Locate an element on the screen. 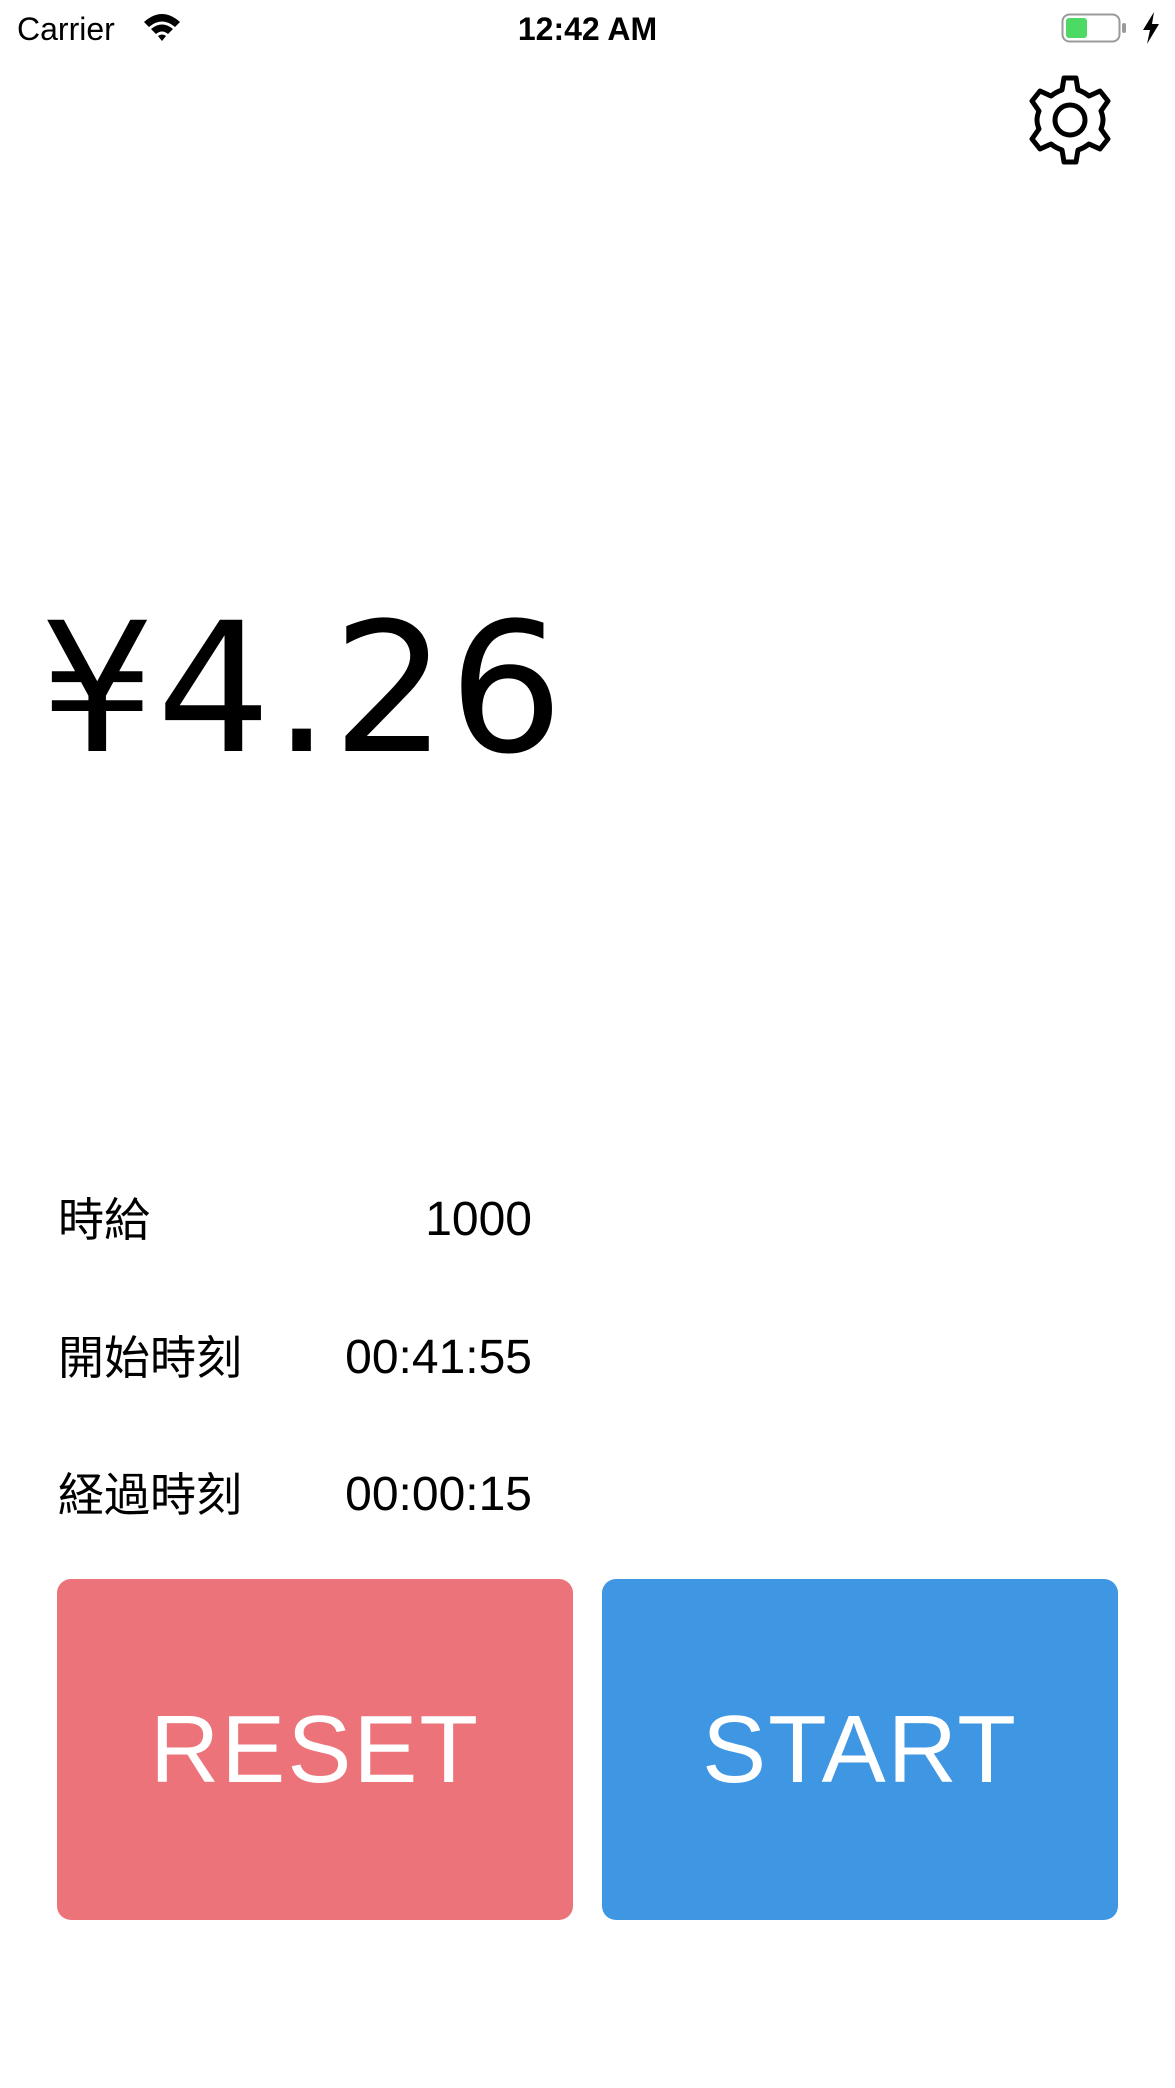  elapsed-time-row: 経過時刻 00:00:15 is located at coordinates (295, 1495).